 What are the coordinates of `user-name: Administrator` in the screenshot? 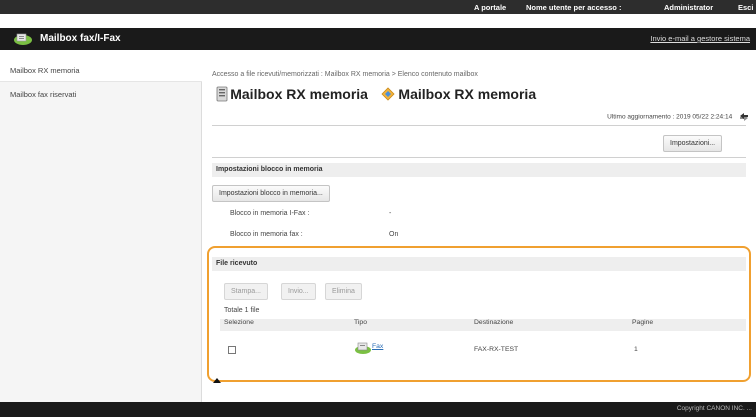 It's located at (689, 7).